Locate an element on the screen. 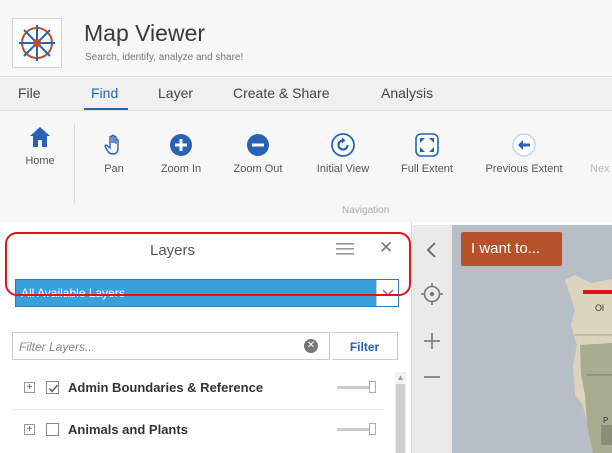 This screenshot has width=612, height=453. full-extent-button: Full Extent is located at coordinates (427, 154).